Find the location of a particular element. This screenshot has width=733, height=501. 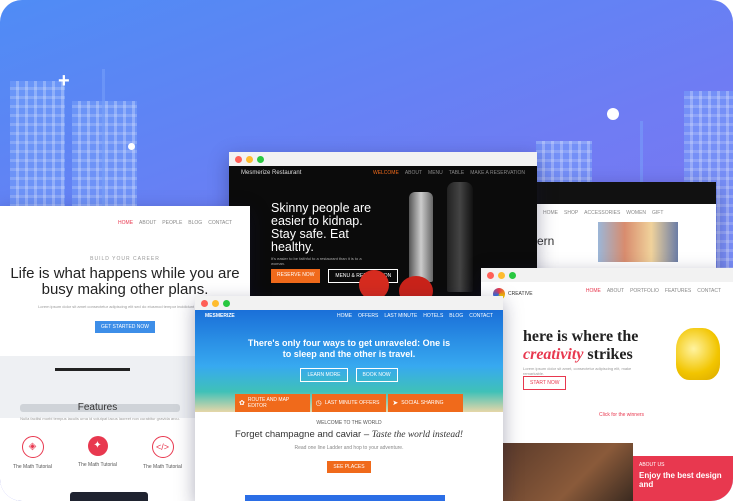

features-title: Features is located at coordinates (97, 407).